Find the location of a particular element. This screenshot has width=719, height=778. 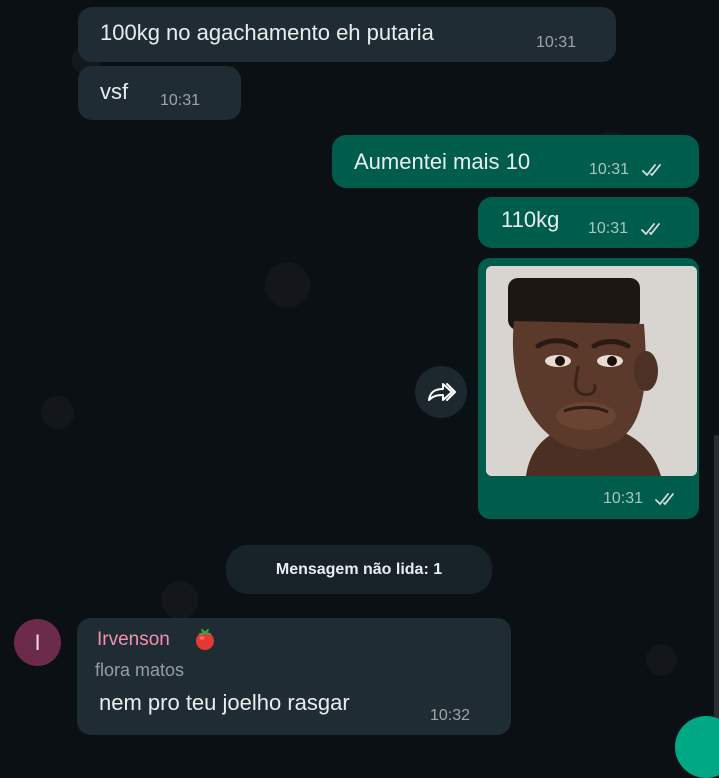

message-text: Aumentei mais 10 is located at coordinates (442, 161).